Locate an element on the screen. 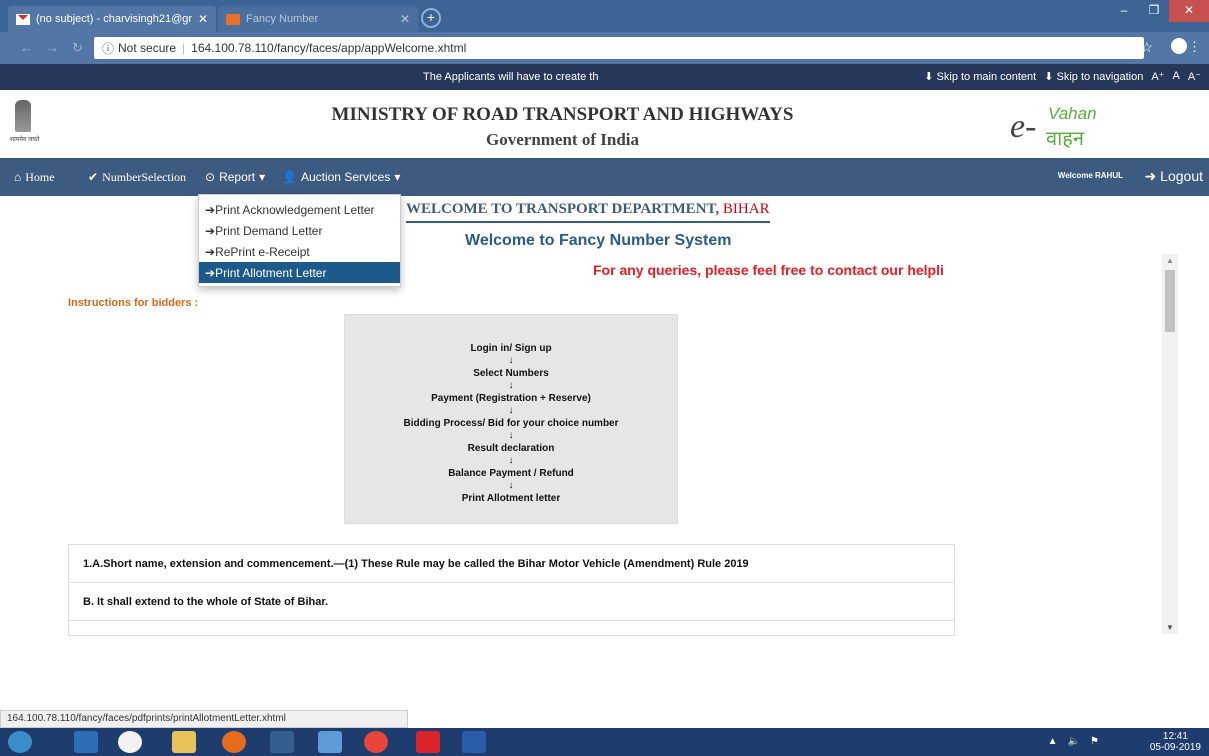 Image resolution: width=1209 pixels, height=756 pixels. system-tray: ▲ 🔈 ⚑ is located at coordinates (1073, 741).